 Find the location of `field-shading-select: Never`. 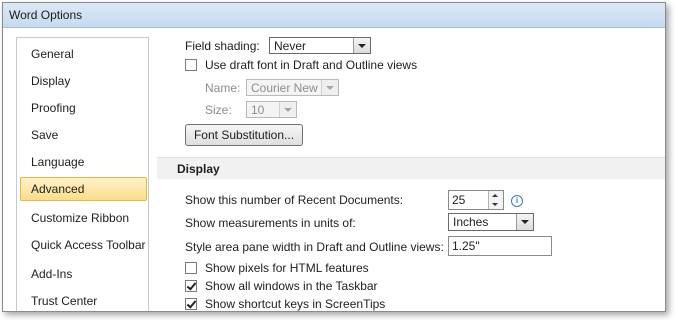

field-shading-select: Never is located at coordinates (320, 45).